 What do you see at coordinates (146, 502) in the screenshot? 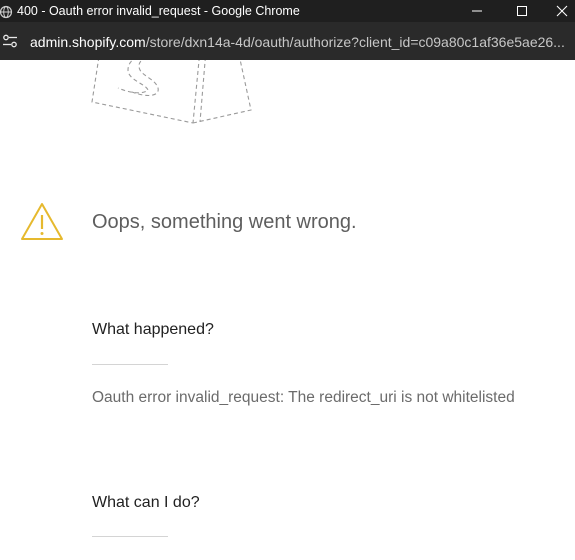
I see `section-title-what-can-i-do: What can I do?` at bounding box center [146, 502].